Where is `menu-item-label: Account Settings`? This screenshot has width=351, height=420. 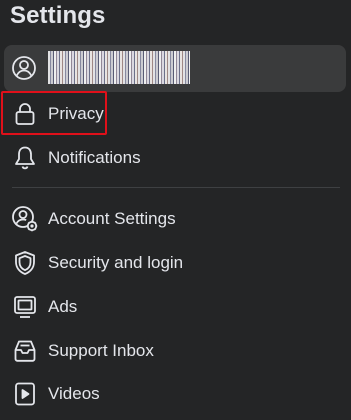 menu-item-label: Account Settings is located at coordinates (112, 218).